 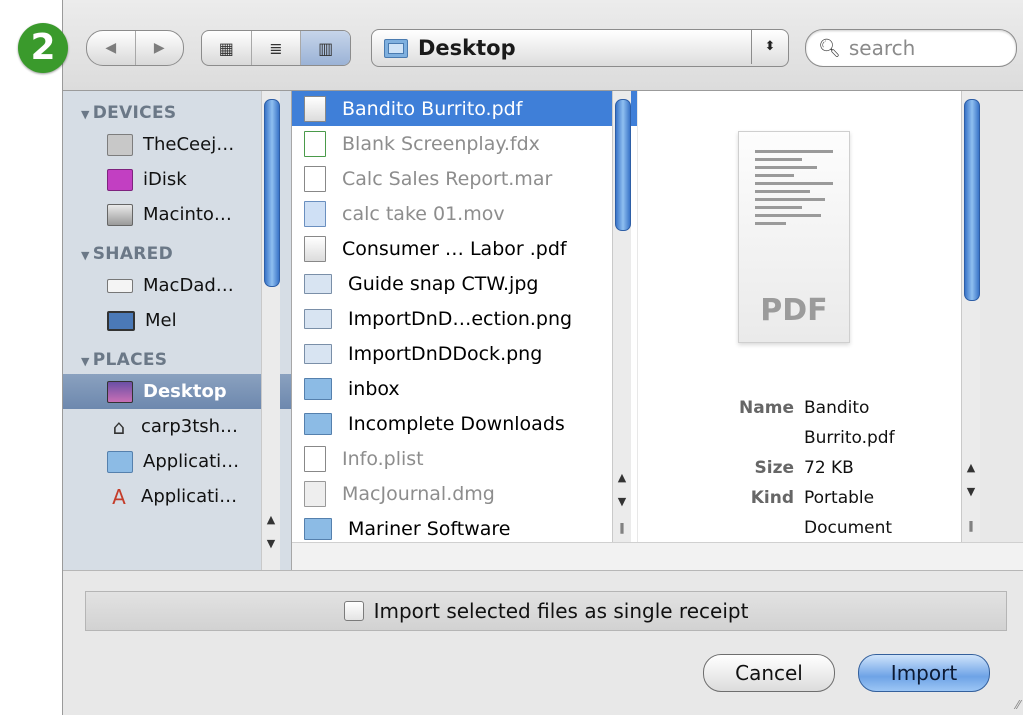 I want to click on file-row: inbox▶, so click(x=464, y=388).